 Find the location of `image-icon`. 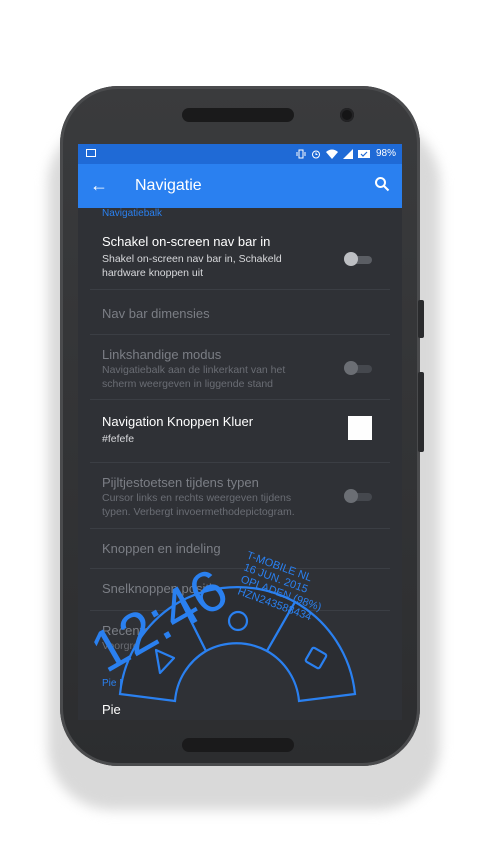

image-icon is located at coordinates (91, 153).